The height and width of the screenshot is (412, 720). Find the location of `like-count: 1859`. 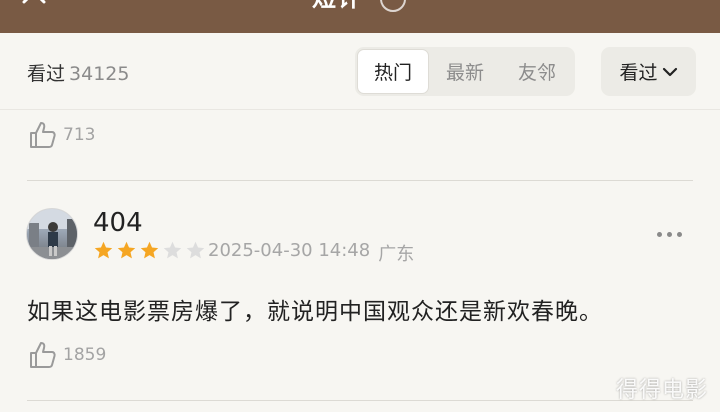

like-count: 1859 is located at coordinates (85, 355).